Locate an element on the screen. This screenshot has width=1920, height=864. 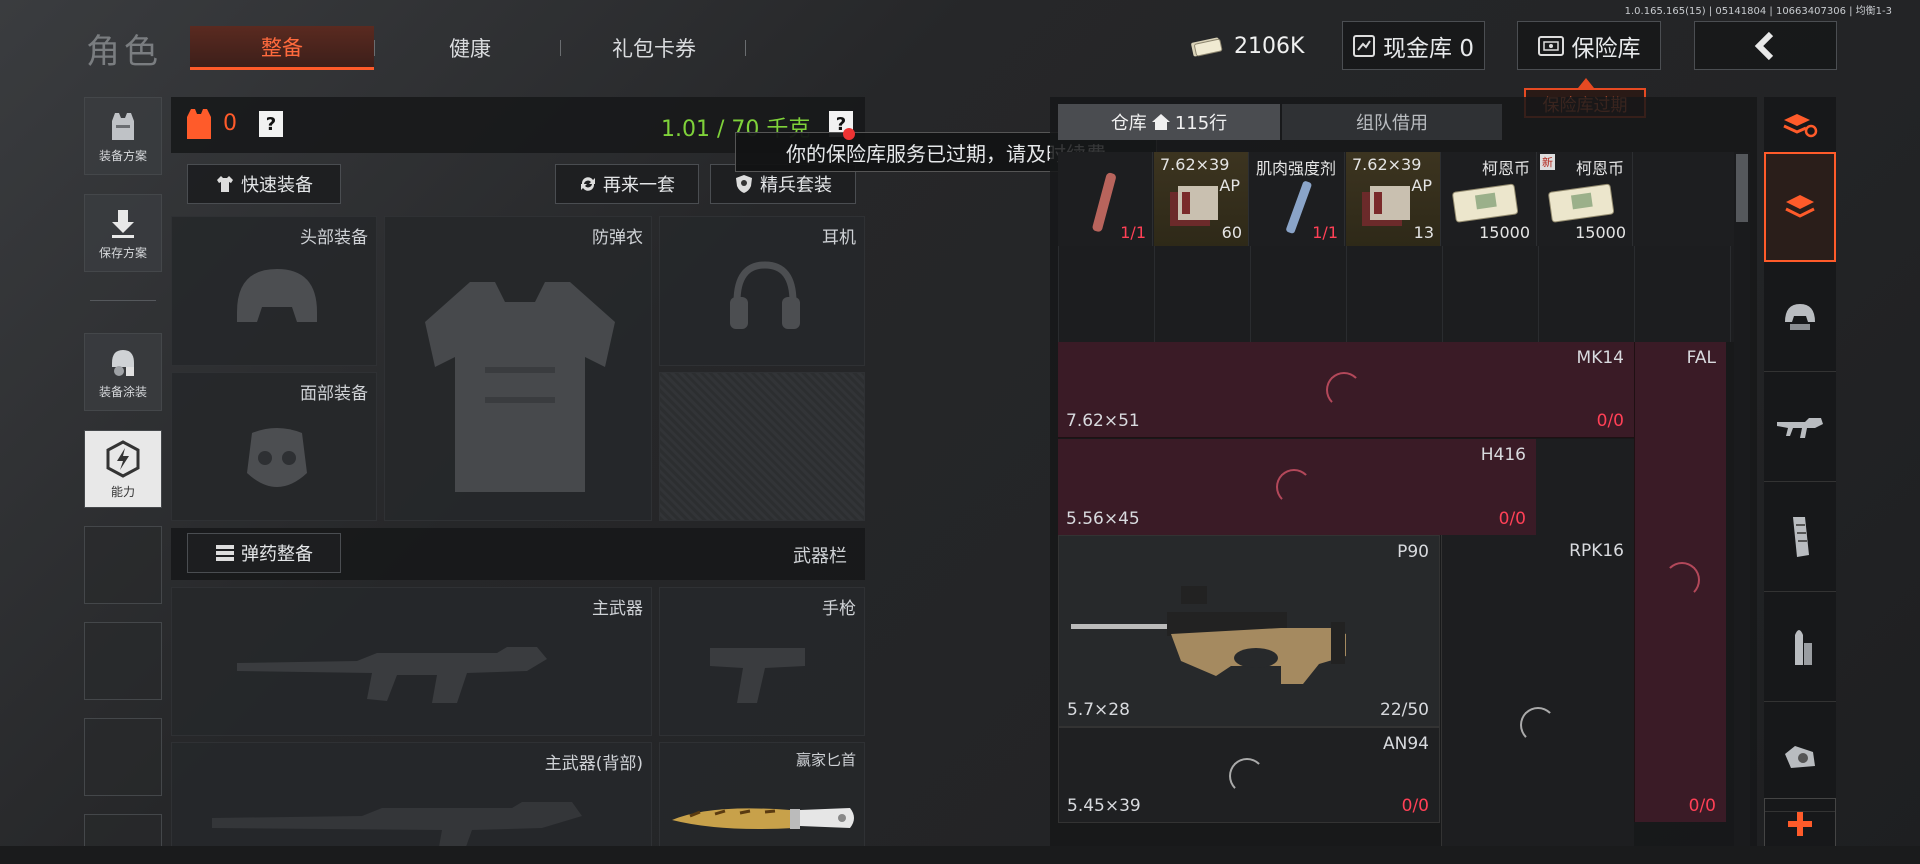
nav-divider is located at coordinates (123, 300).